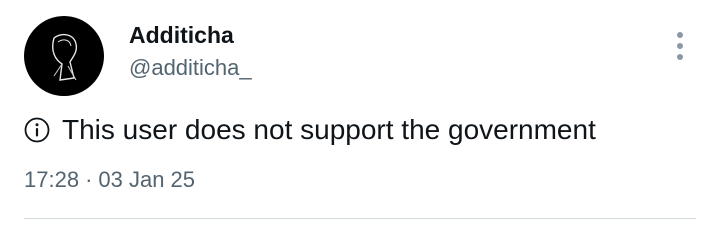 The width and height of the screenshot is (720, 240). Describe the element at coordinates (37, 130) in the screenshot. I see `info-circle-icon` at that location.